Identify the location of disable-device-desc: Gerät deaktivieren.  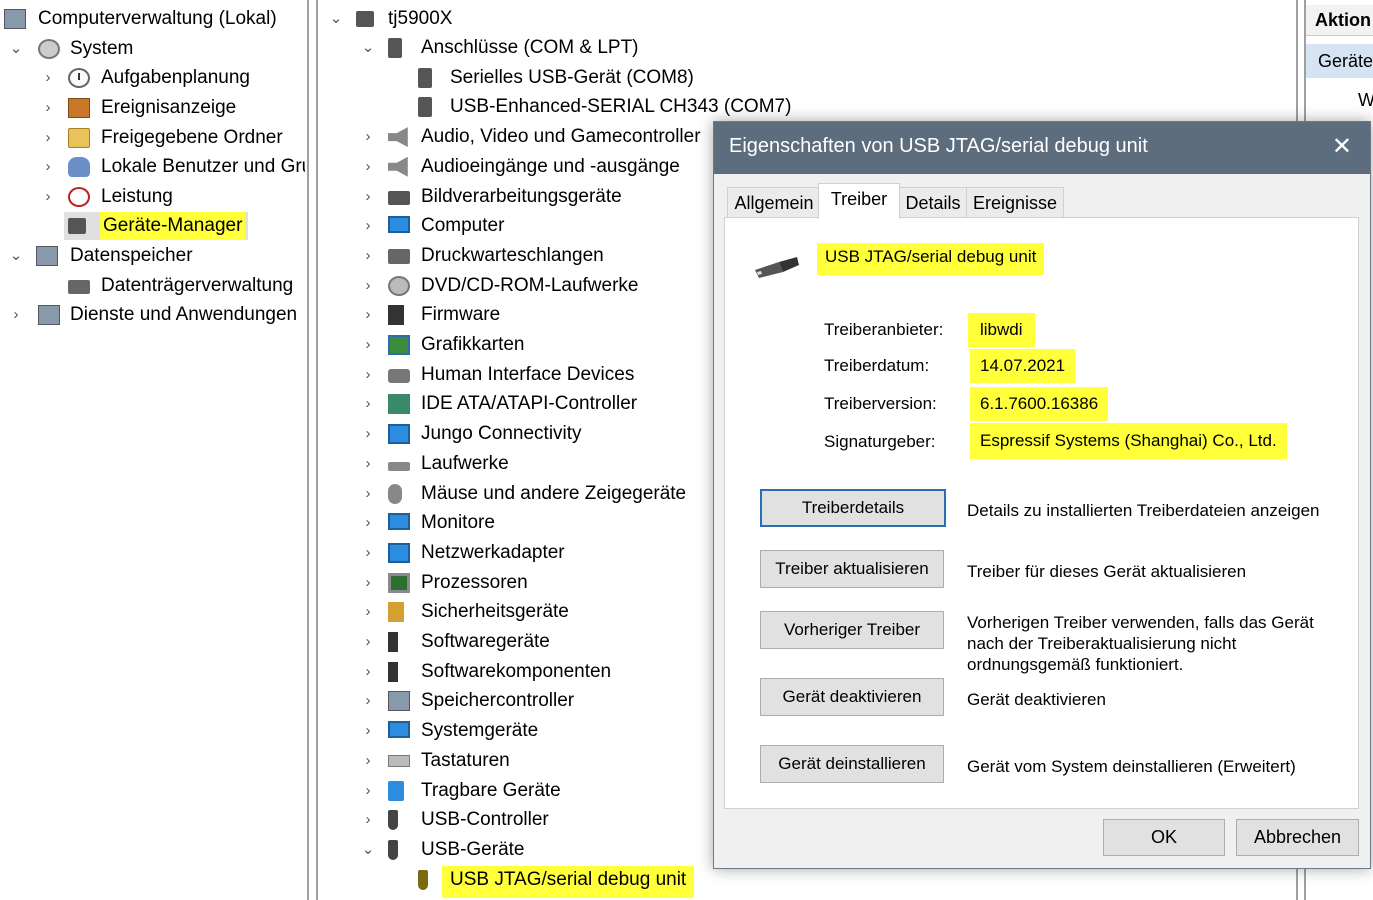
(1036, 699).